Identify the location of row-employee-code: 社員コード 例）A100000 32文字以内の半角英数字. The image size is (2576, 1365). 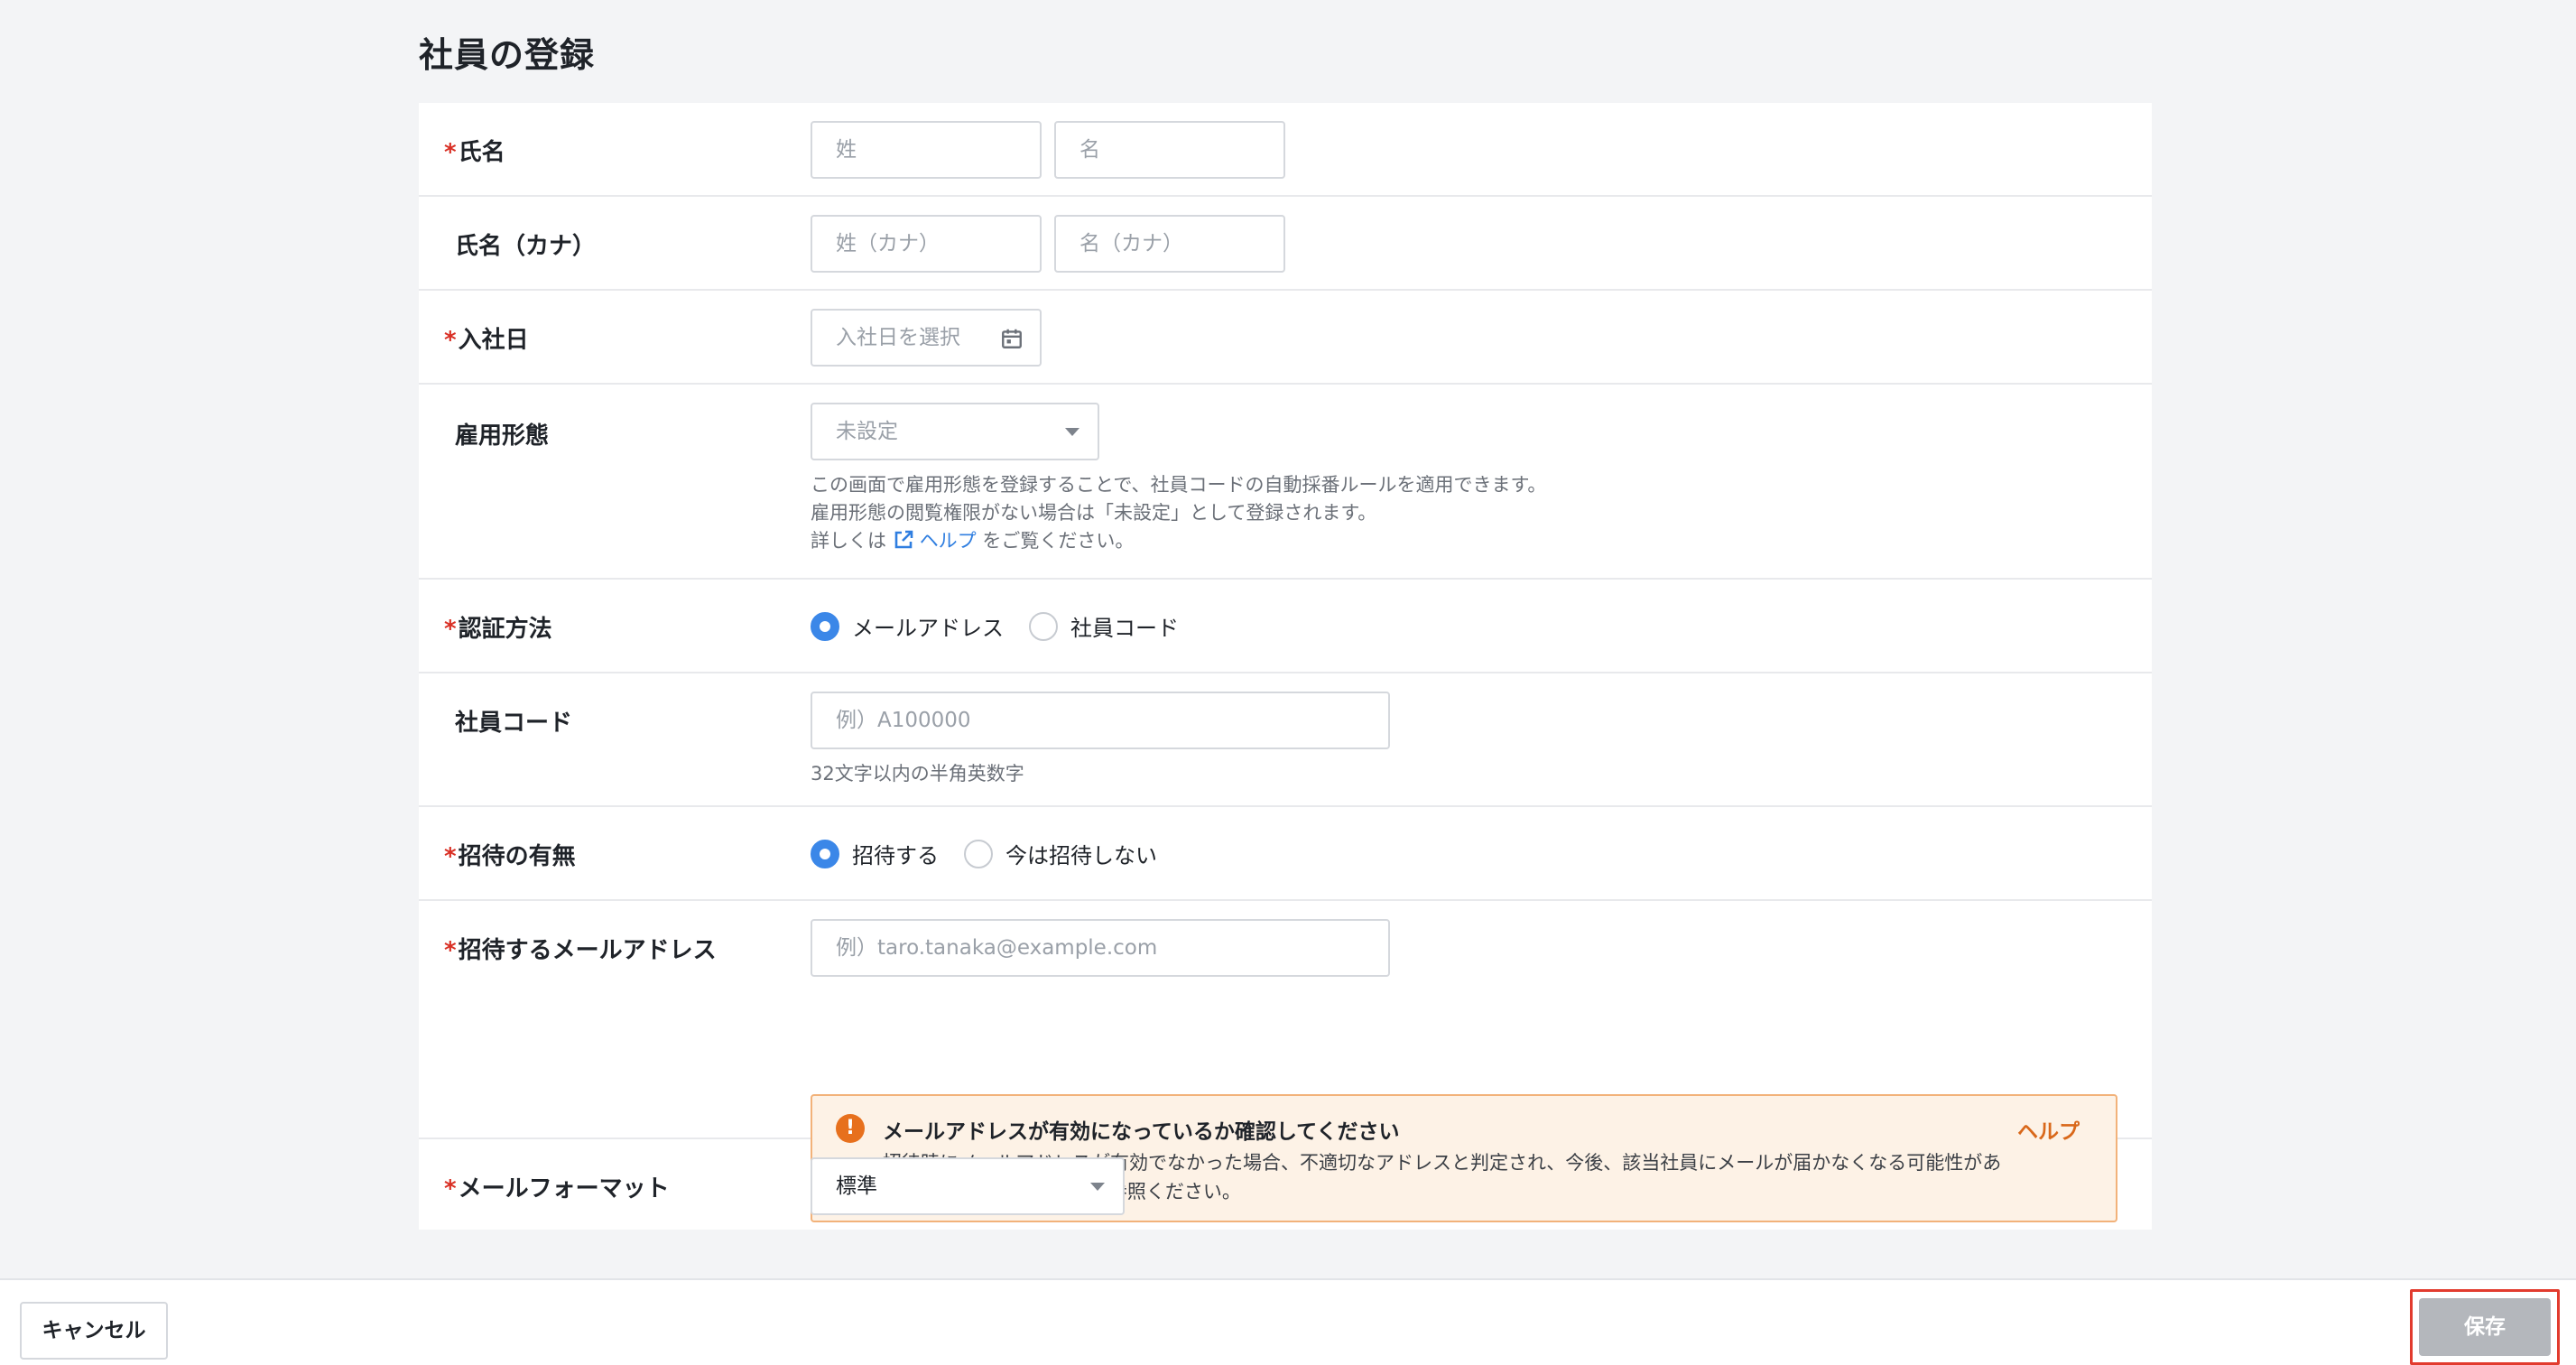
(1285, 740).